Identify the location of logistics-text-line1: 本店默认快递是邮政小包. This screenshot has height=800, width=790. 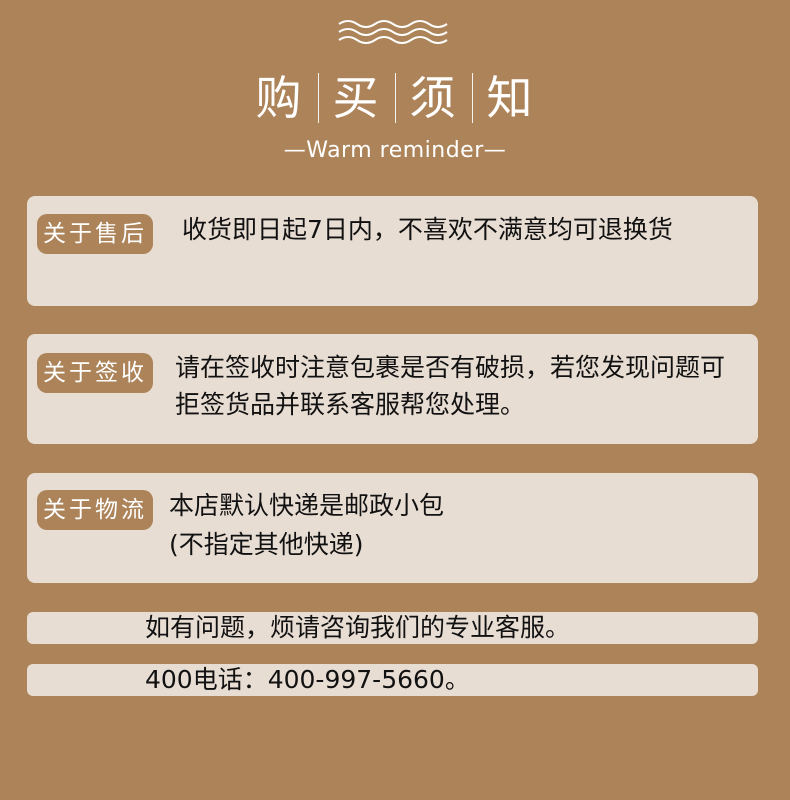
(307, 505).